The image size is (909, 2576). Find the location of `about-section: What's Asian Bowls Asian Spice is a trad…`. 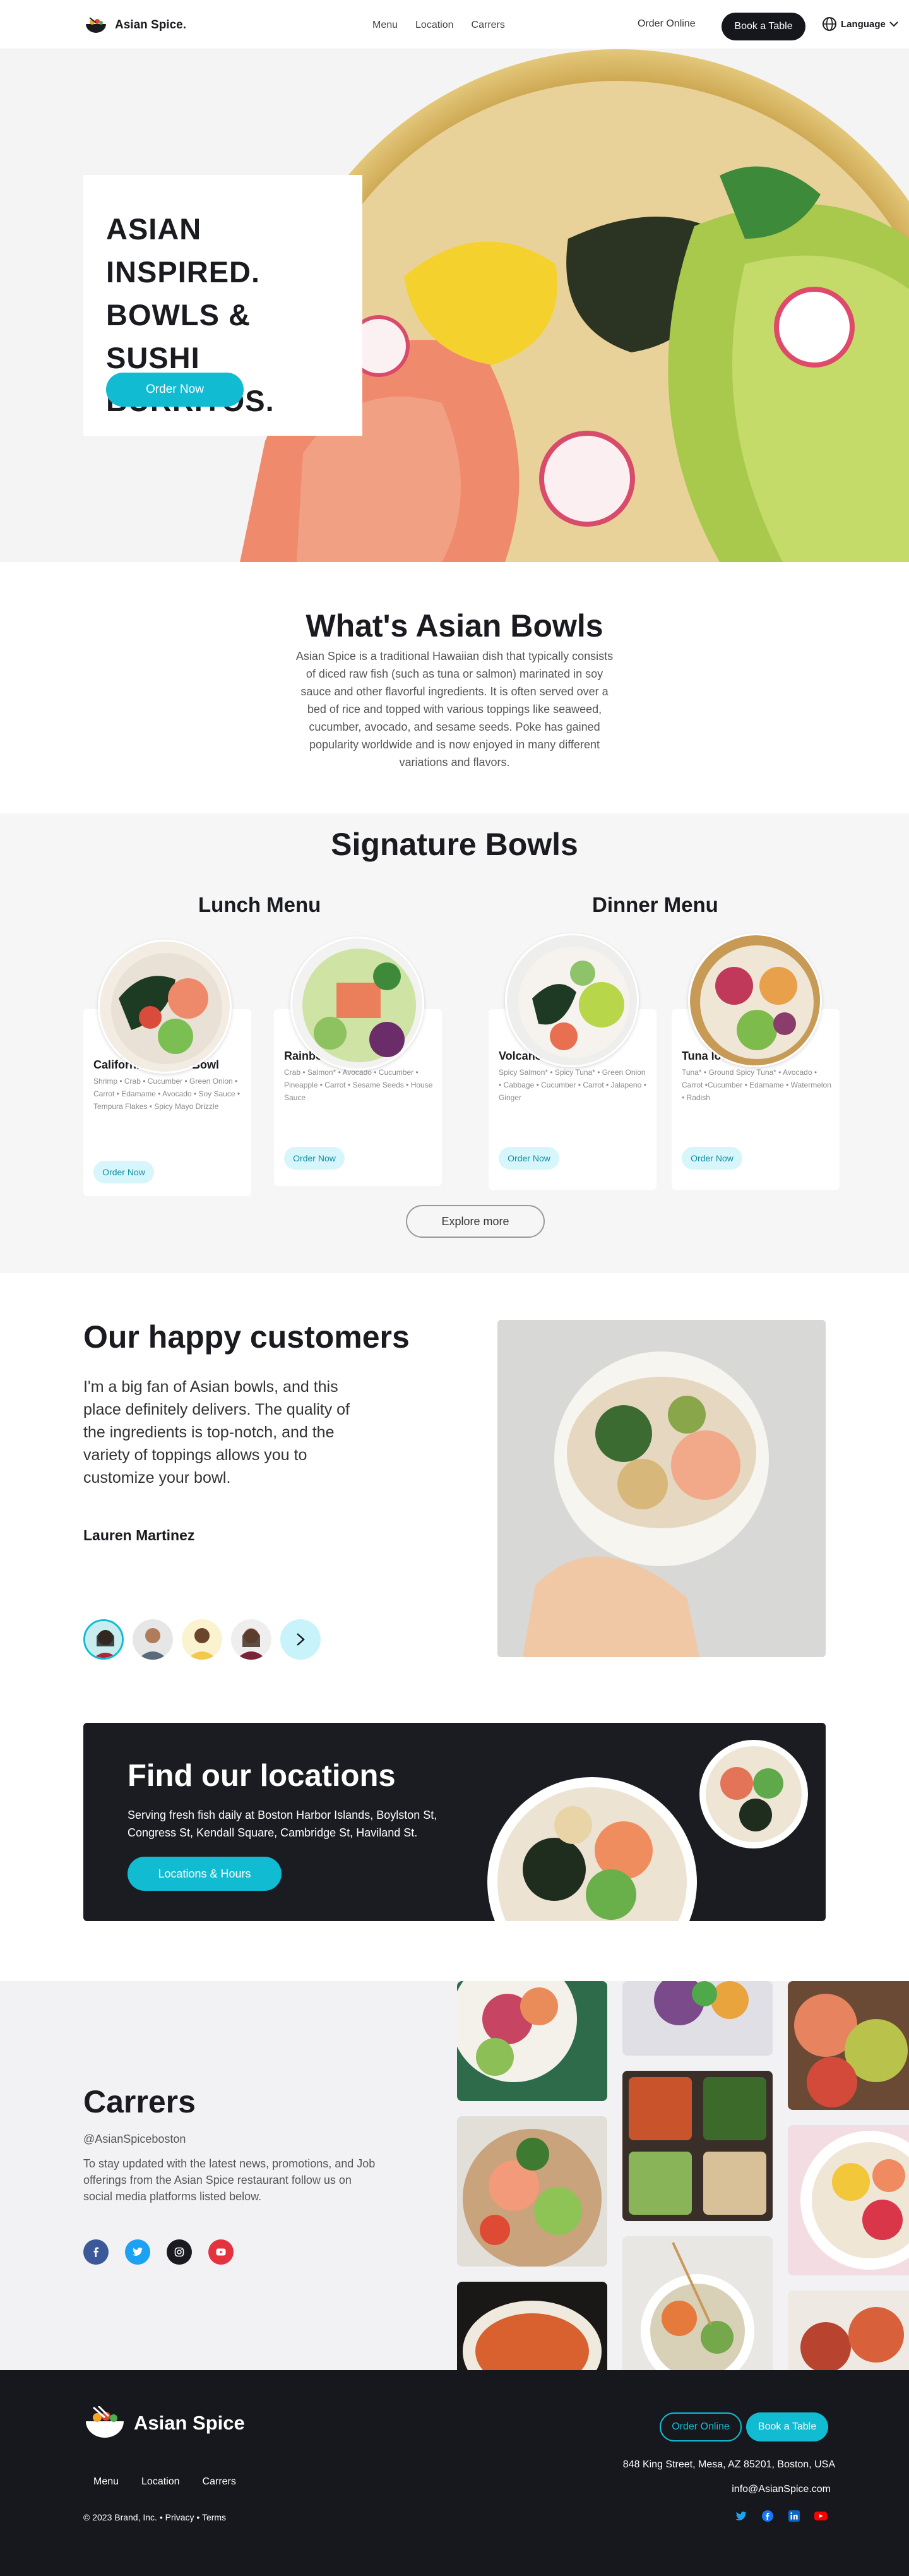

about-section: What's Asian Bowls Asian Spice is a trad… is located at coordinates (454, 687).